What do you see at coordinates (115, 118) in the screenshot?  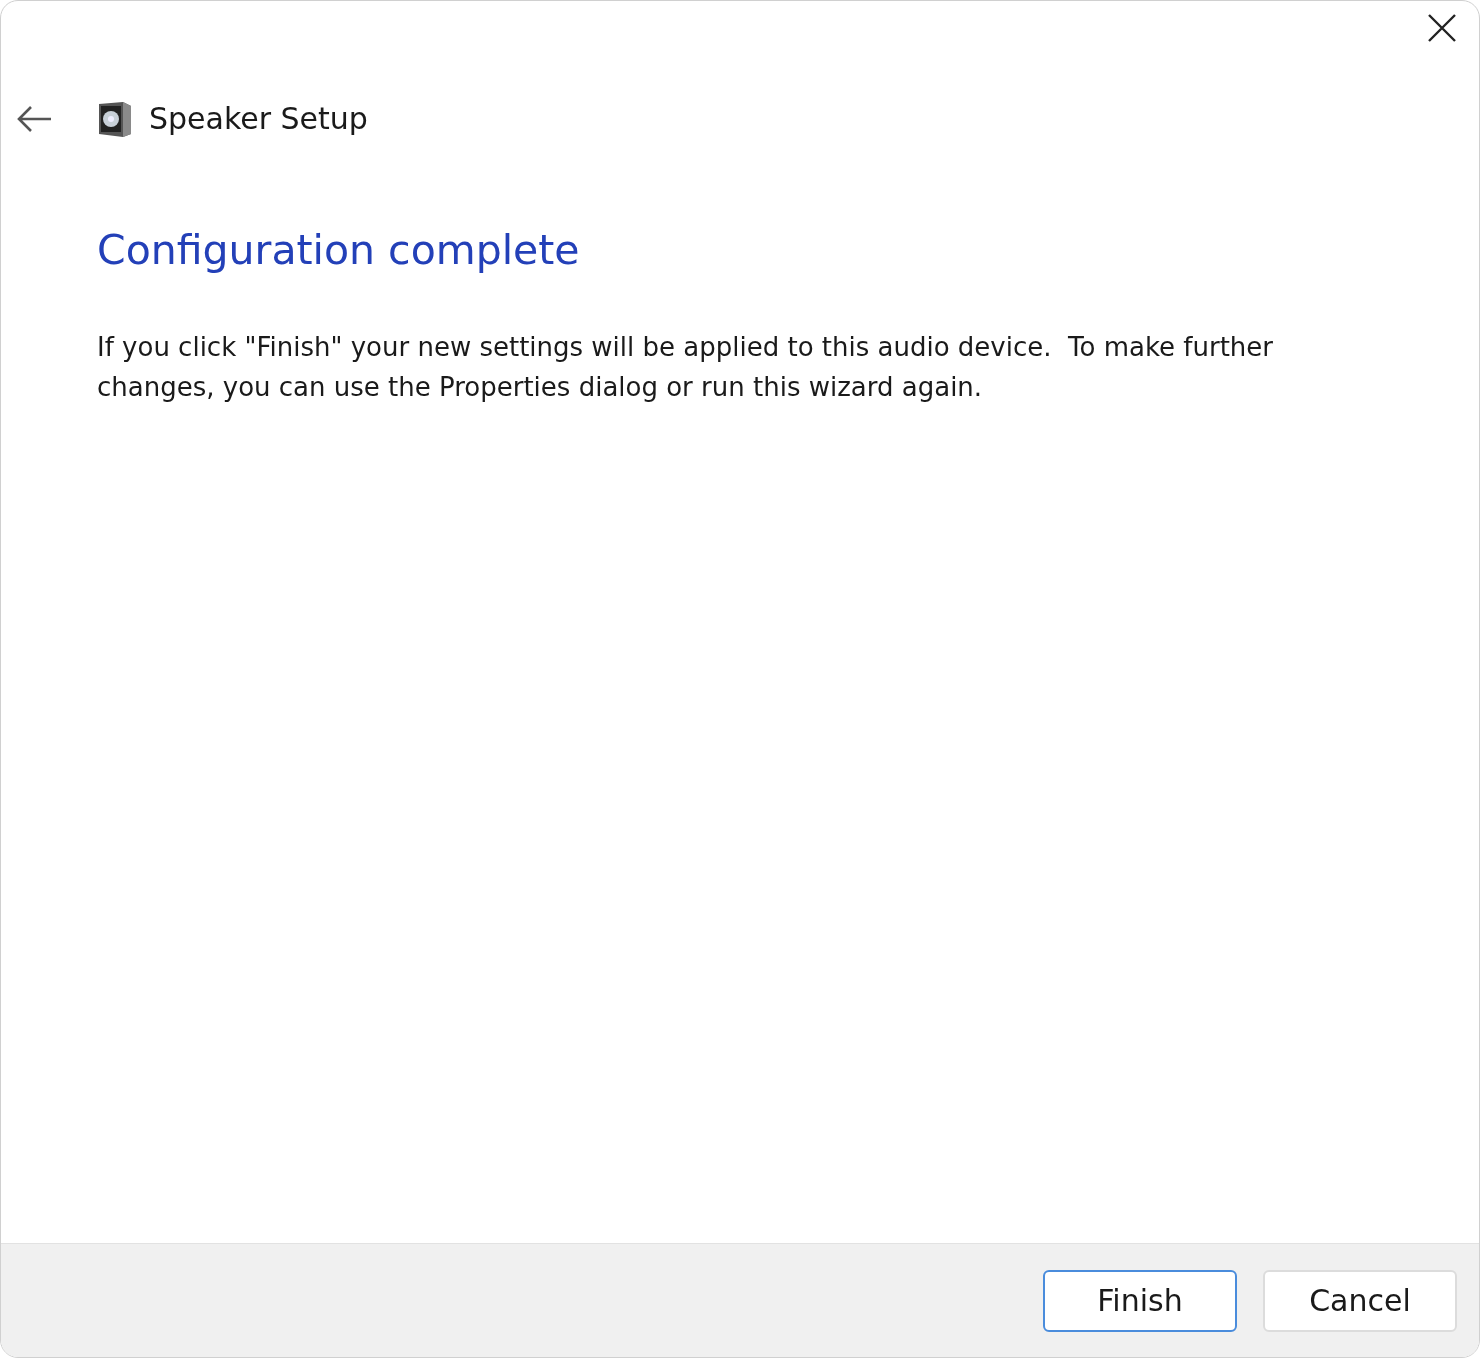 I see `speaker-icon` at bounding box center [115, 118].